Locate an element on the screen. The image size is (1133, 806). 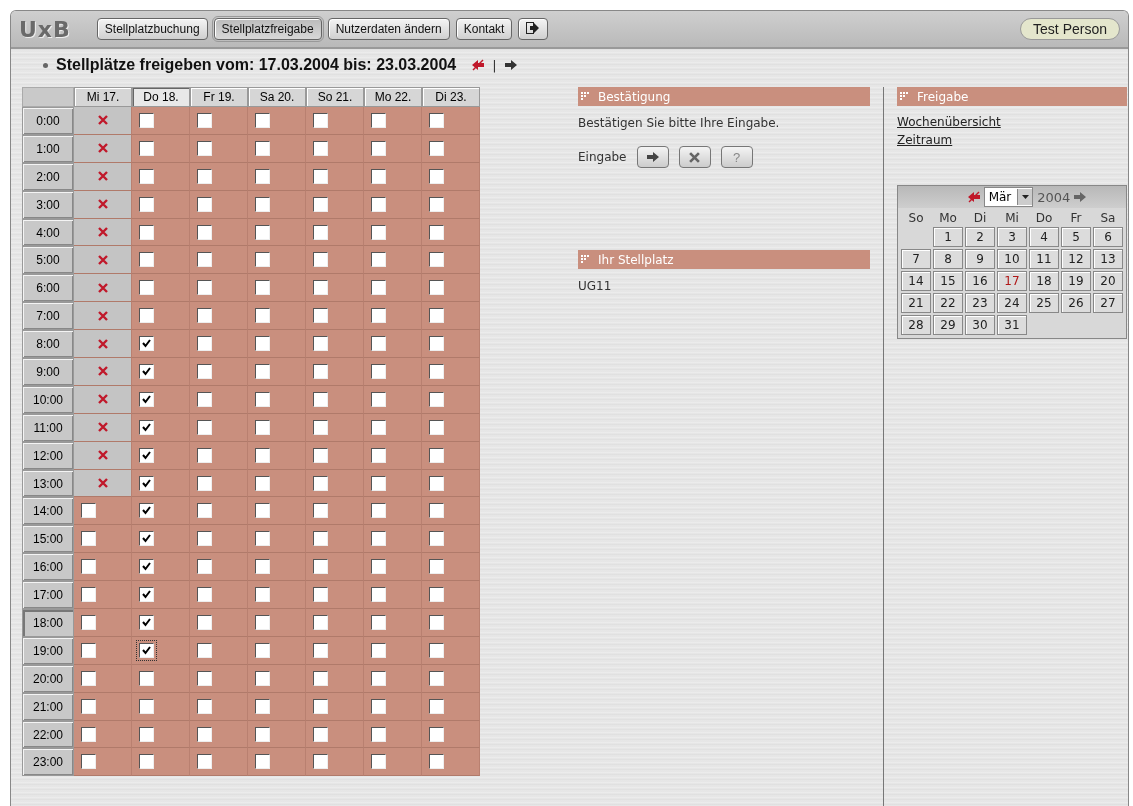
day-header: Mi 17. is located at coordinates (103, 97).